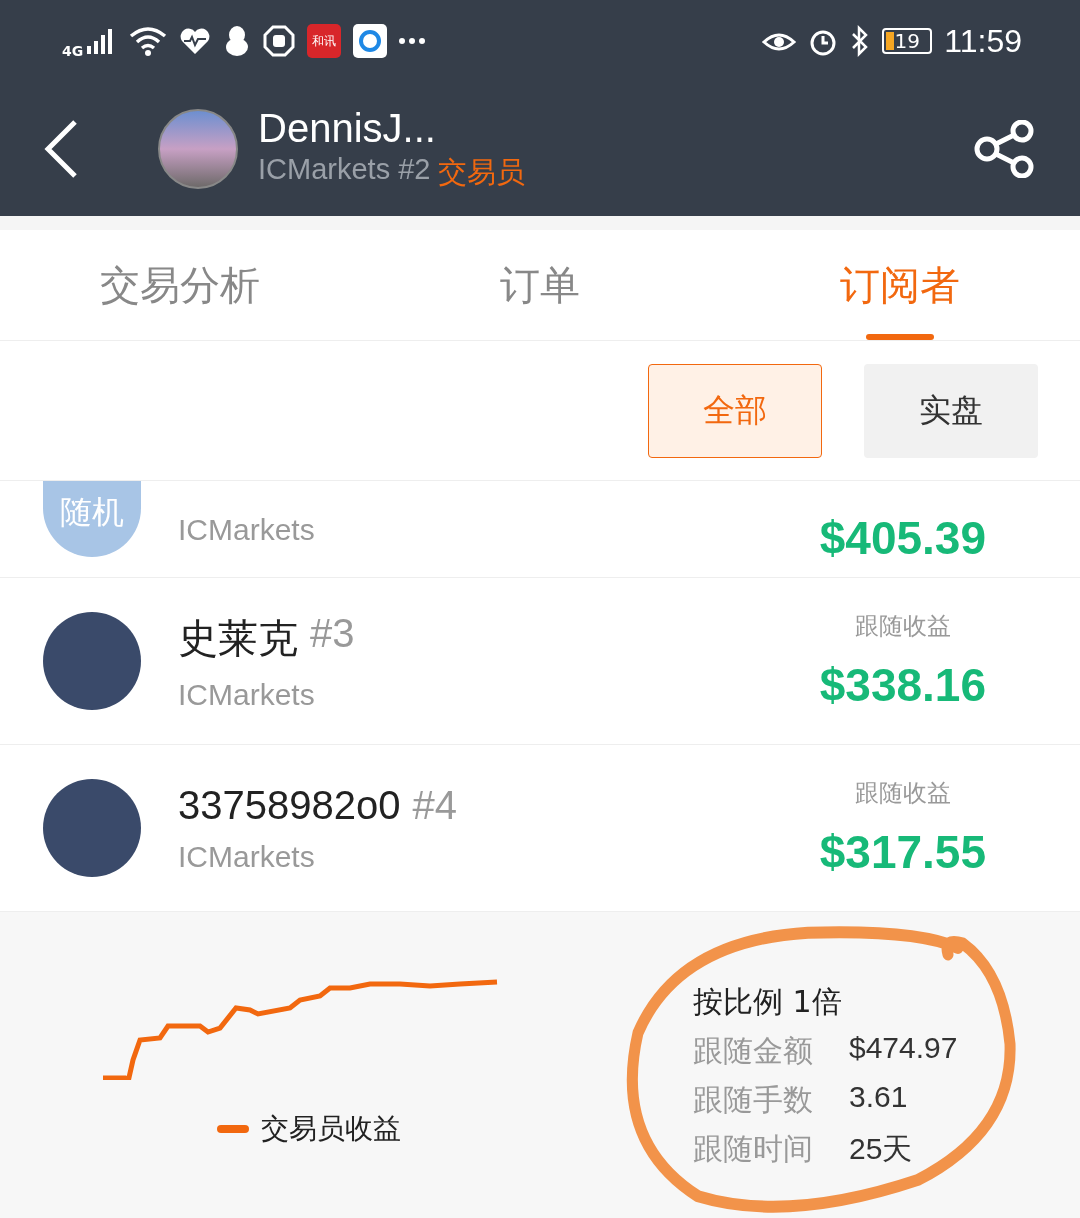 The image size is (1080, 1218). Describe the element at coordinates (951, 410) in the screenshot. I see `filter-button: 实盘` at that location.